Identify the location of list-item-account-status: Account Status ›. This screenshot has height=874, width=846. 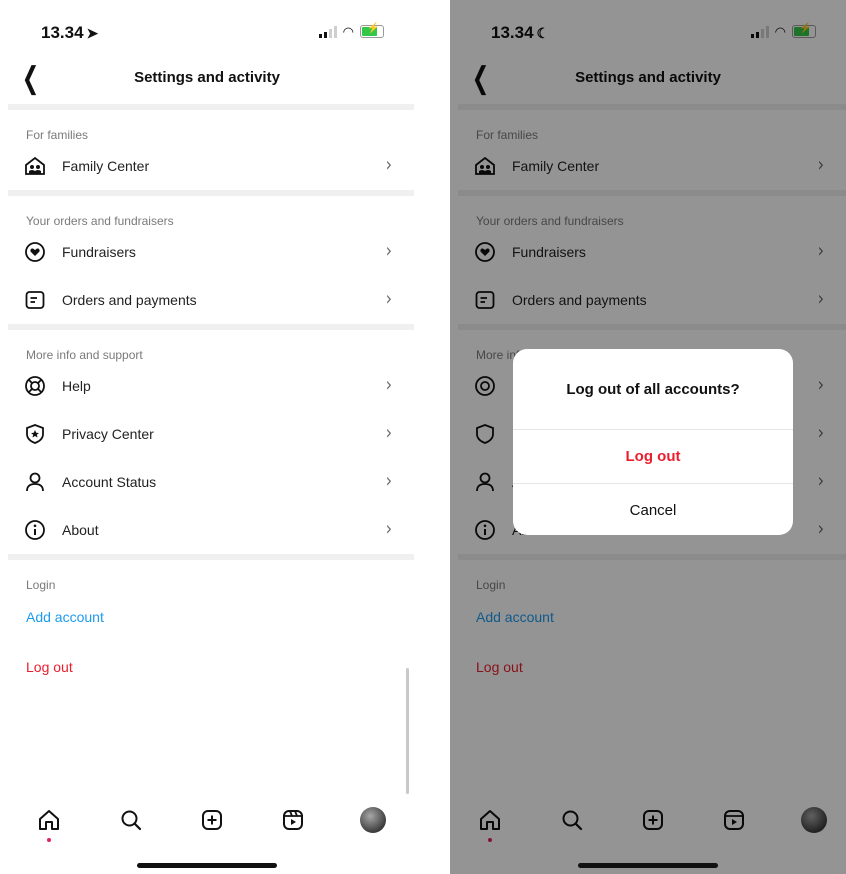
(211, 482).